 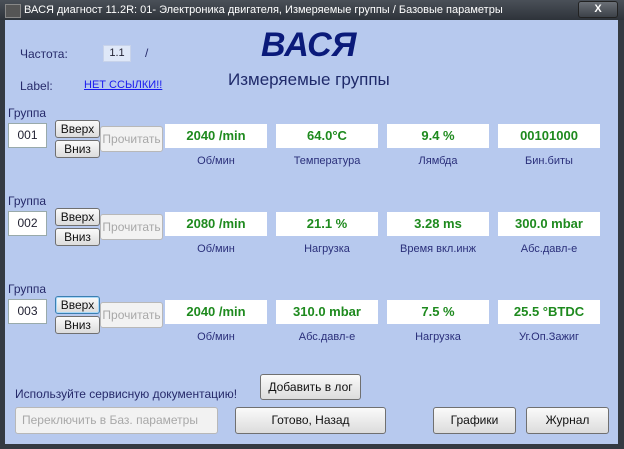 What do you see at coordinates (13, 11) in the screenshot?
I see `app-icon` at bounding box center [13, 11].